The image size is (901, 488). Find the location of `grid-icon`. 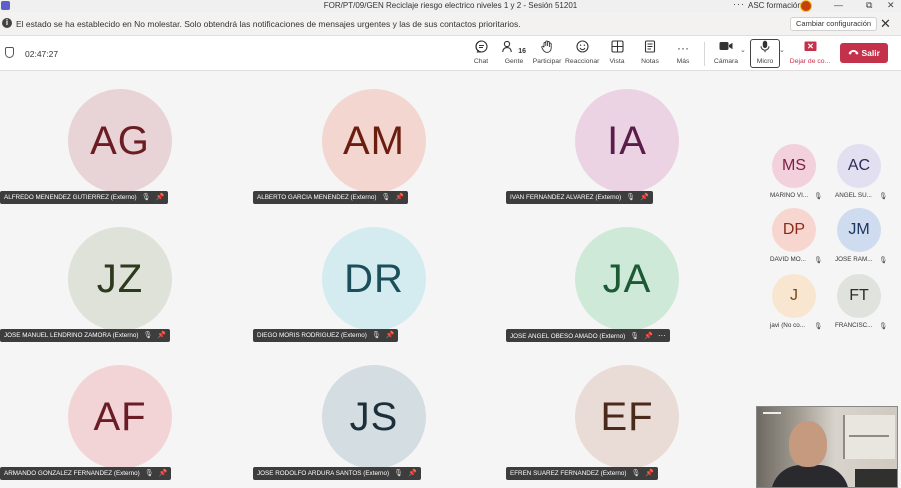

grid-icon is located at coordinates (617, 48).